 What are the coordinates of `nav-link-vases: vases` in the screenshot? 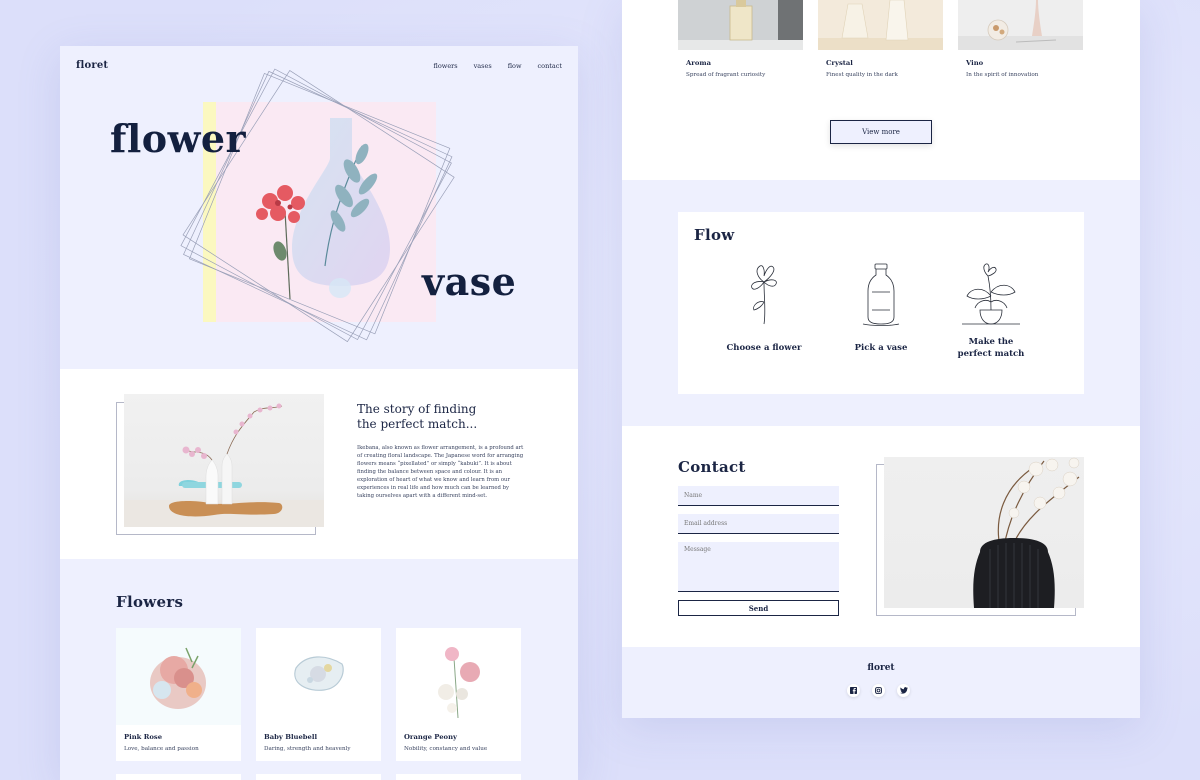 It's located at (483, 66).